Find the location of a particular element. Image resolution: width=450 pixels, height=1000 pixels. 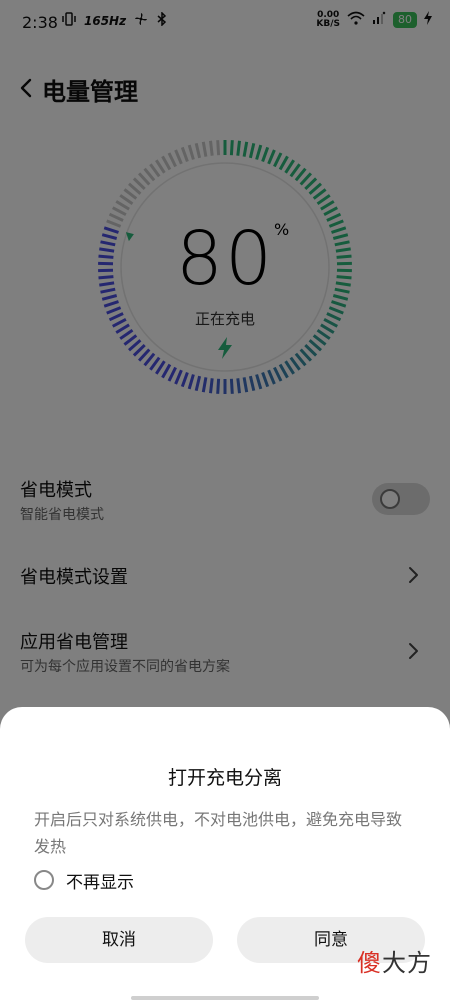

cancel-button: 取消 is located at coordinates (119, 940).